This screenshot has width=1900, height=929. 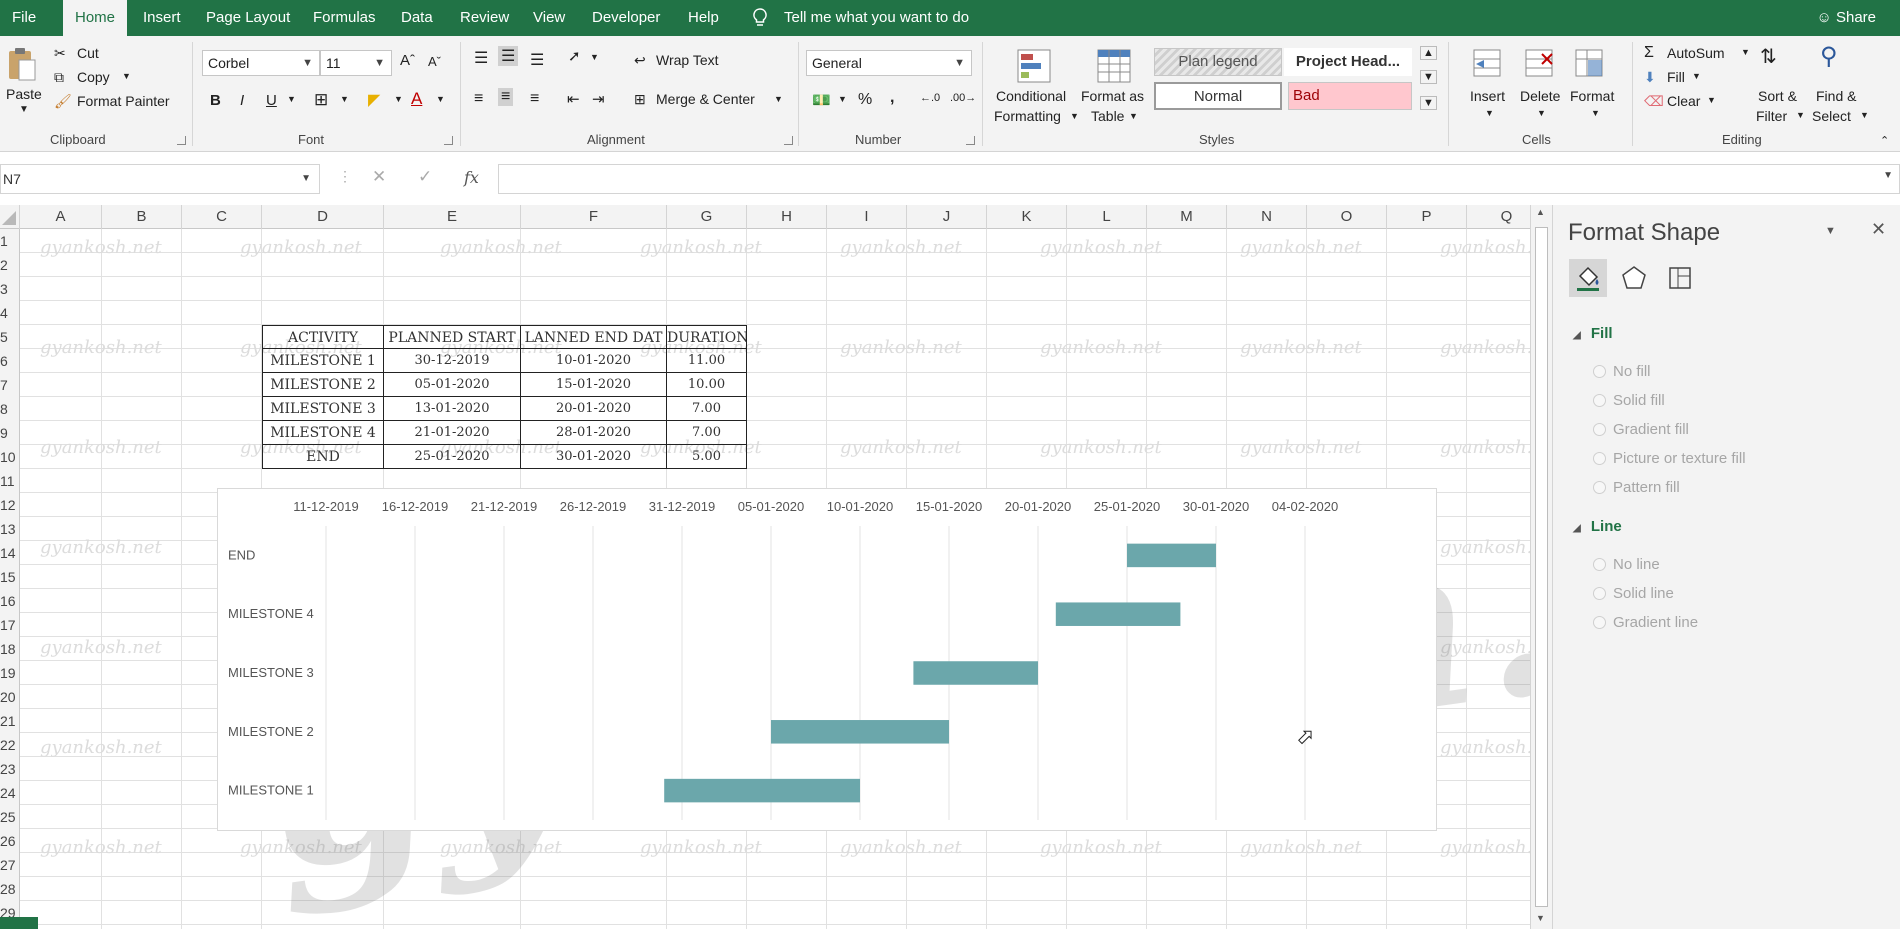 What do you see at coordinates (1680, 278) in the screenshot?
I see `size-properties-tab` at bounding box center [1680, 278].